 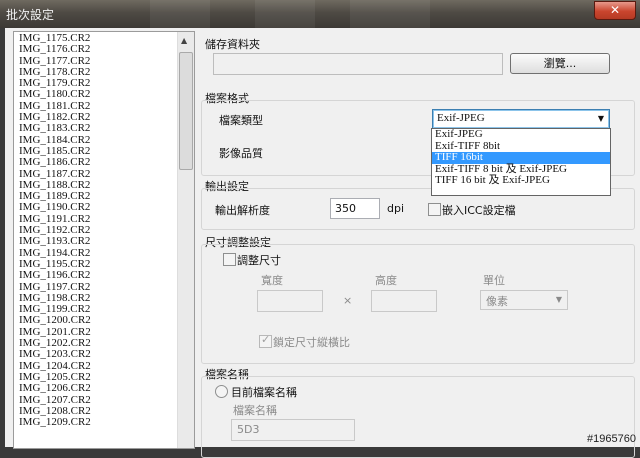 What do you see at coordinates (497, 301) in the screenshot?
I see `unit-value: 像素` at bounding box center [497, 301].